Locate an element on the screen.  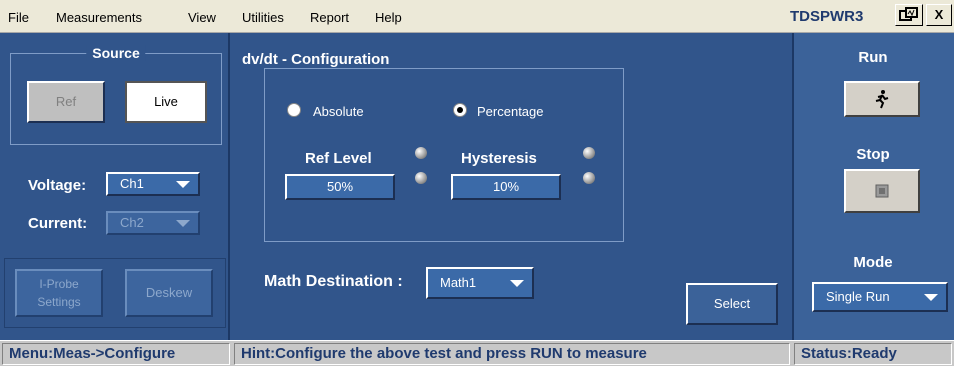
menu-report: Report is located at coordinates (329, 17).